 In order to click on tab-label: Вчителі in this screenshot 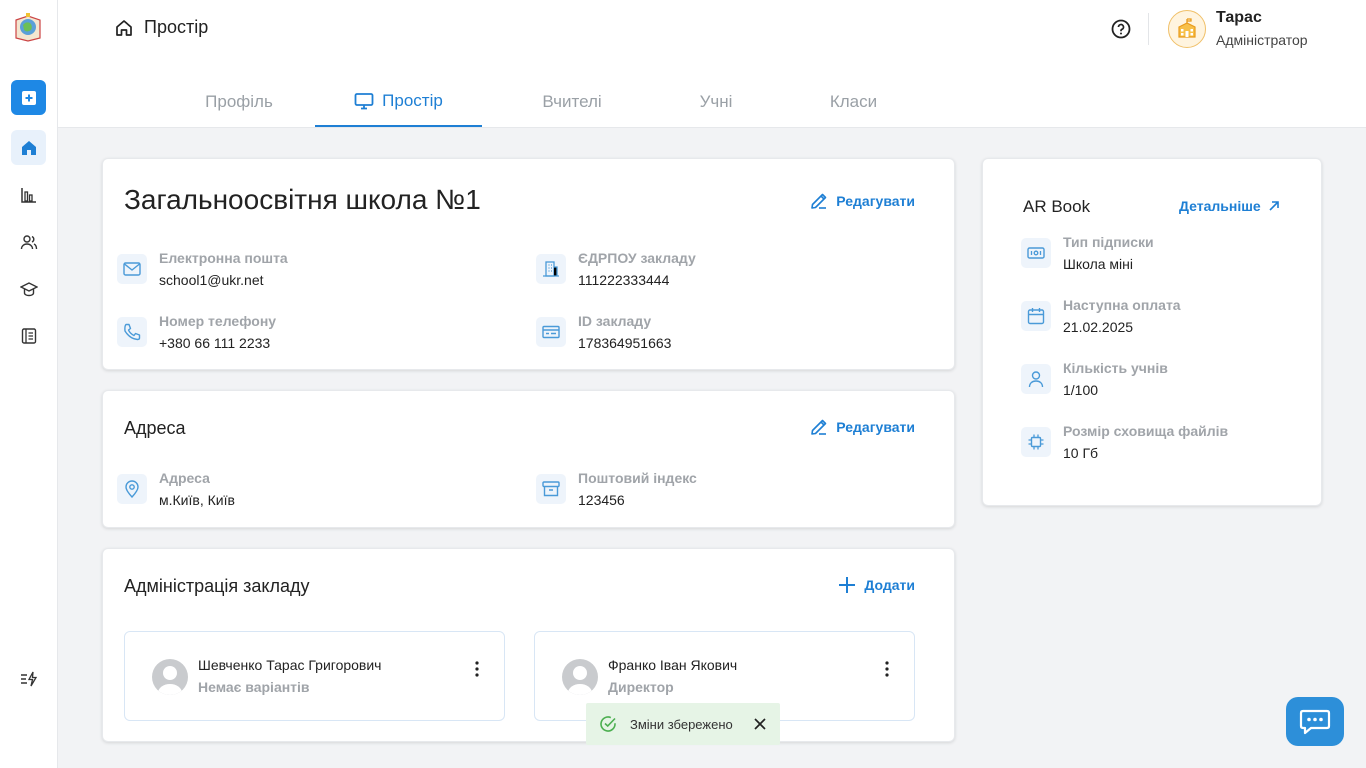, I will do `click(572, 101)`.